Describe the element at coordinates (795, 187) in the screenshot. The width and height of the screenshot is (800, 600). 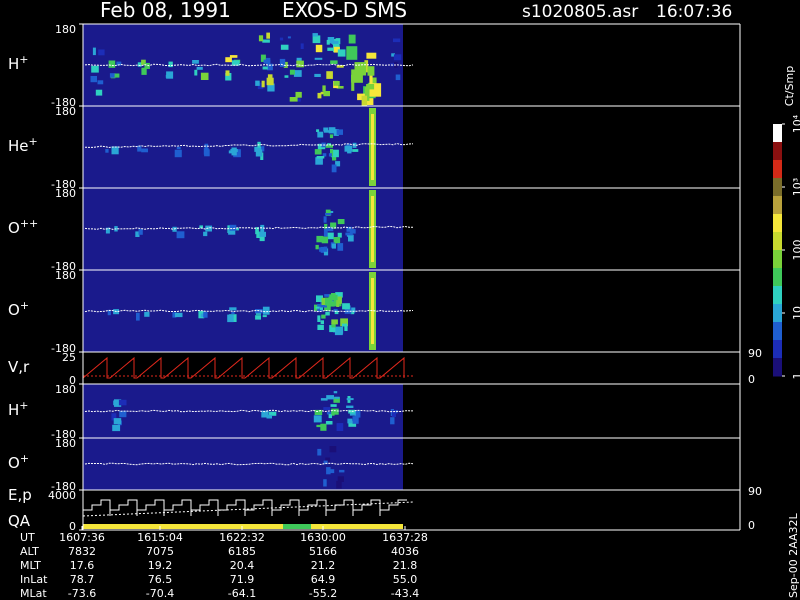
I see `colorbar-tick-label: 10³` at that location.